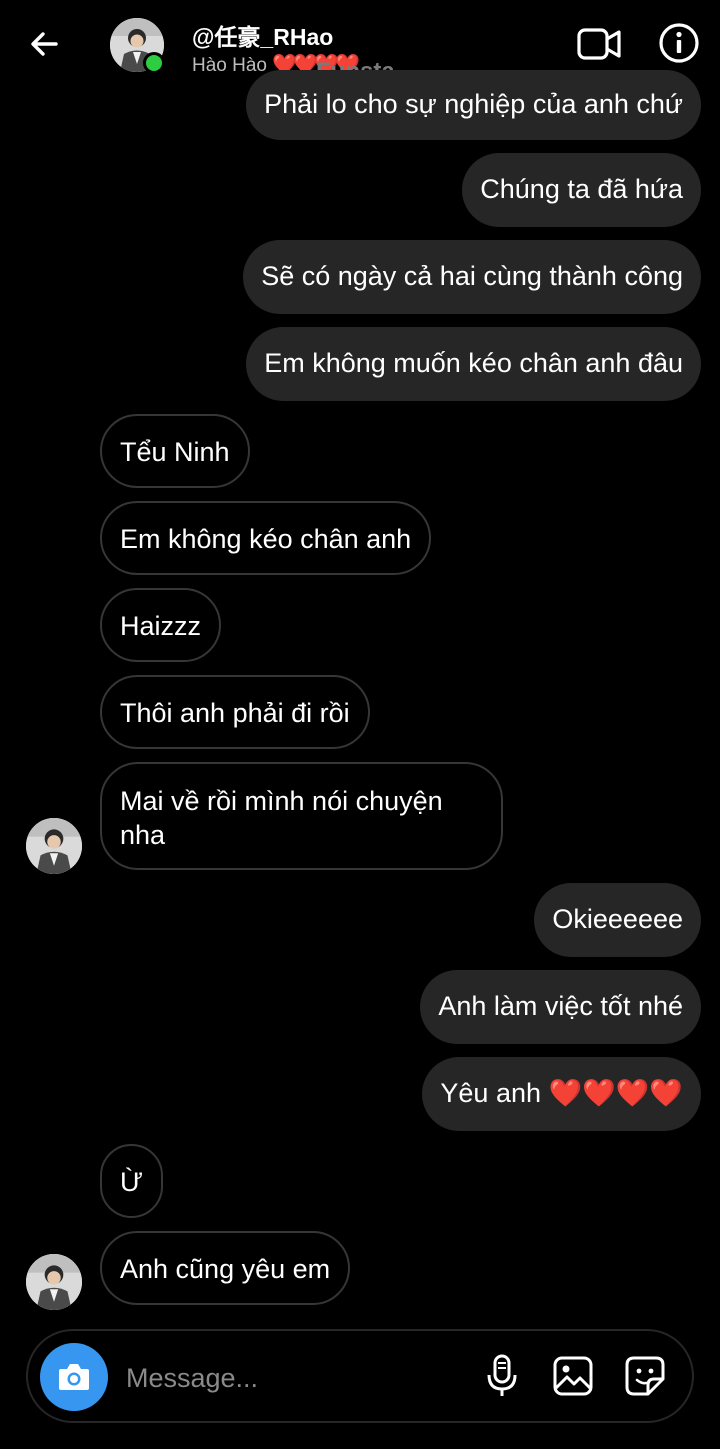 The image size is (720, 1449). I want to click on camera-icon, so click(74, 1377).